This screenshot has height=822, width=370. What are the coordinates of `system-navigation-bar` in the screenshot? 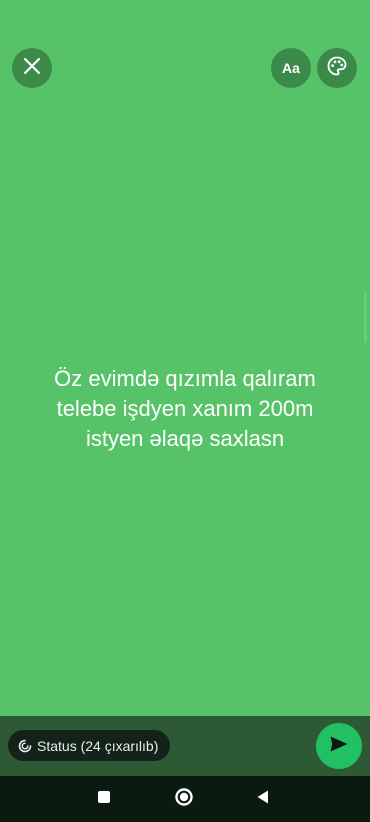 It's located at (185, 799).